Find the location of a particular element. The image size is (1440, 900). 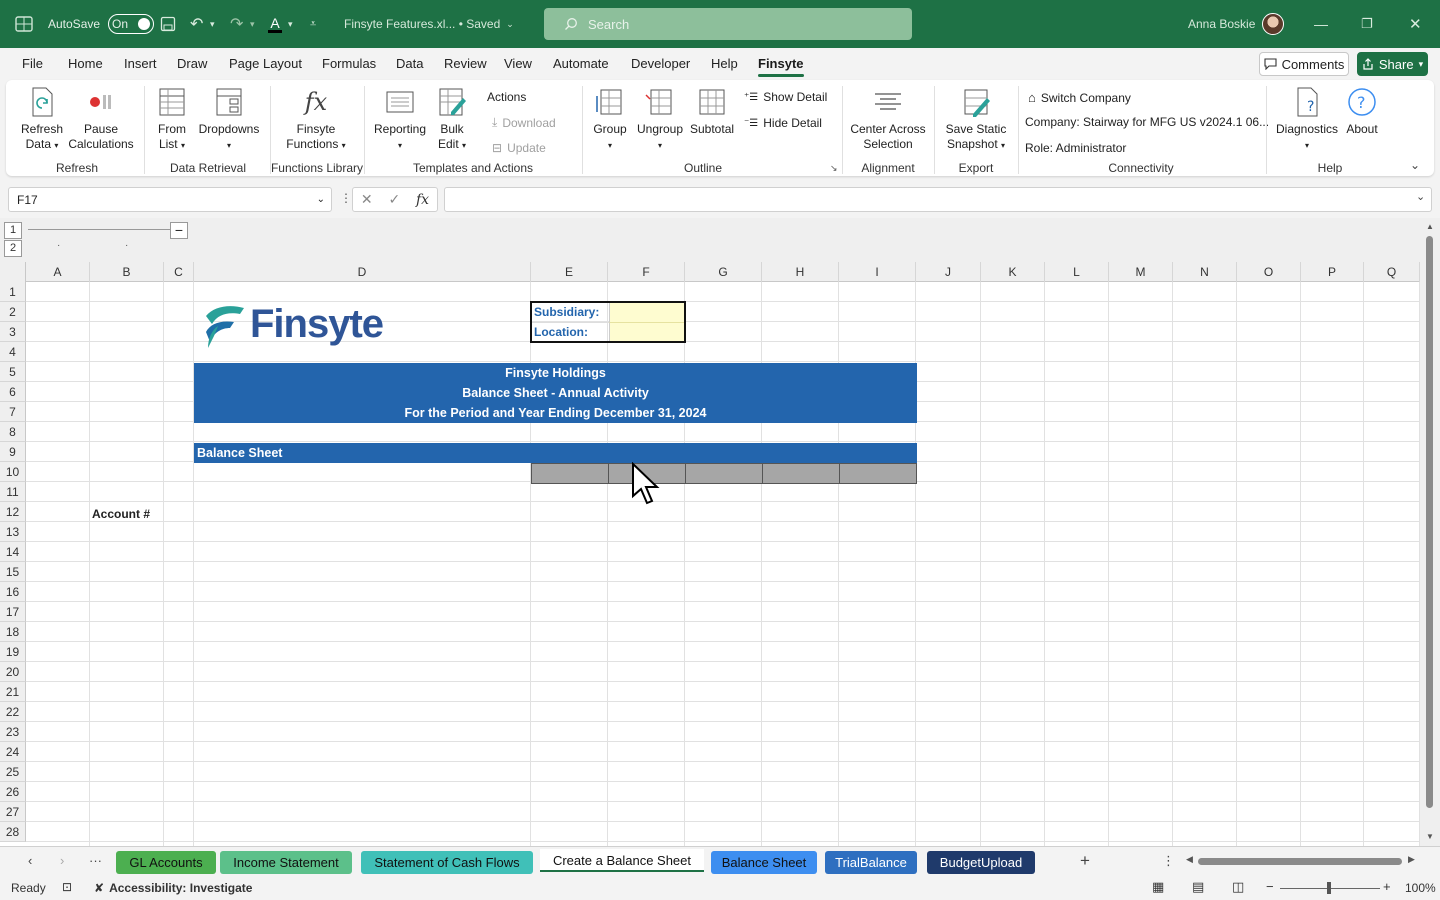

select-all-corner is located at coordinates (13, 272).